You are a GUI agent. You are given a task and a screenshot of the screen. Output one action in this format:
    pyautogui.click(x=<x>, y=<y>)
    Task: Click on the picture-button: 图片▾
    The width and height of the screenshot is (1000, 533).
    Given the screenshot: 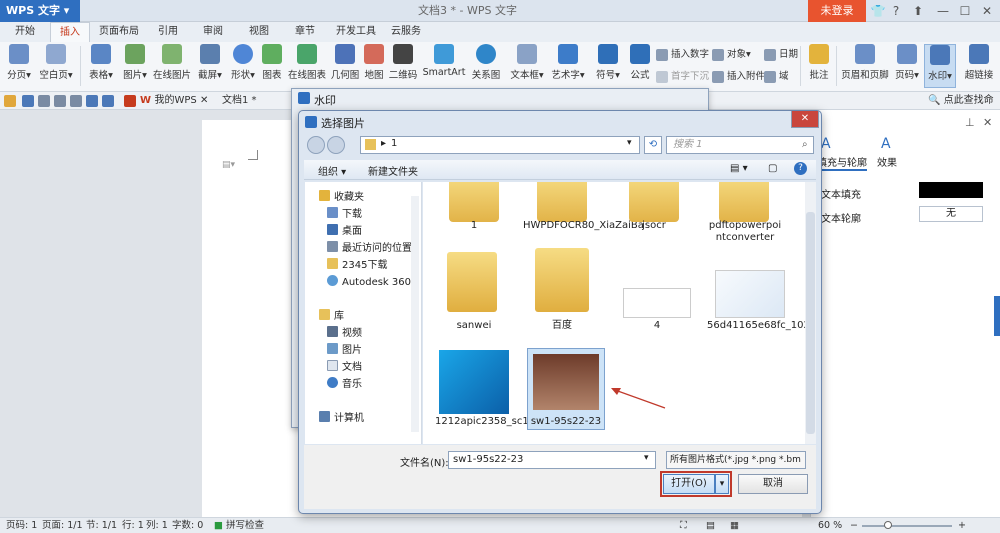 What is the action you would take?
    pyautogui.click(x=135, y=66)
    